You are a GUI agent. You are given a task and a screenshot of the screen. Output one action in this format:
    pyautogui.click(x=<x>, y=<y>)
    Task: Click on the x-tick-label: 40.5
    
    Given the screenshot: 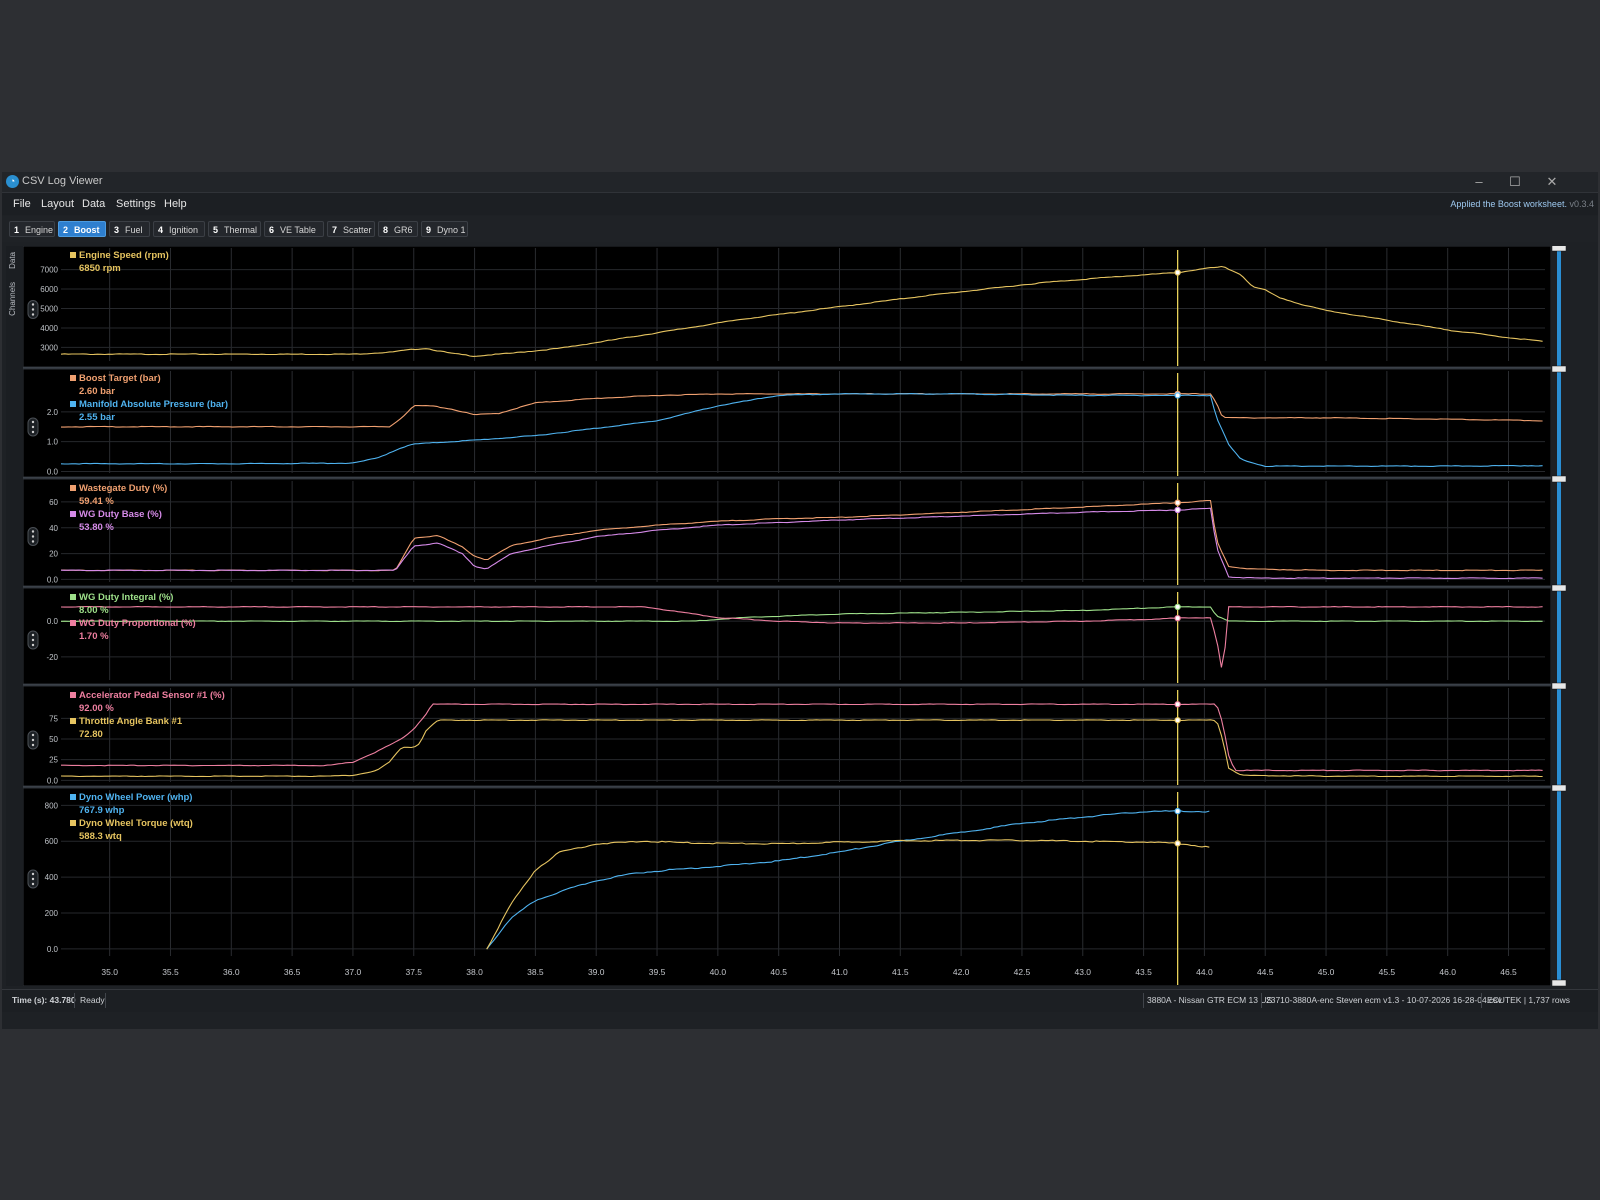 What is the action you would take?
    pyautogui.click(x=778, y=972)
    